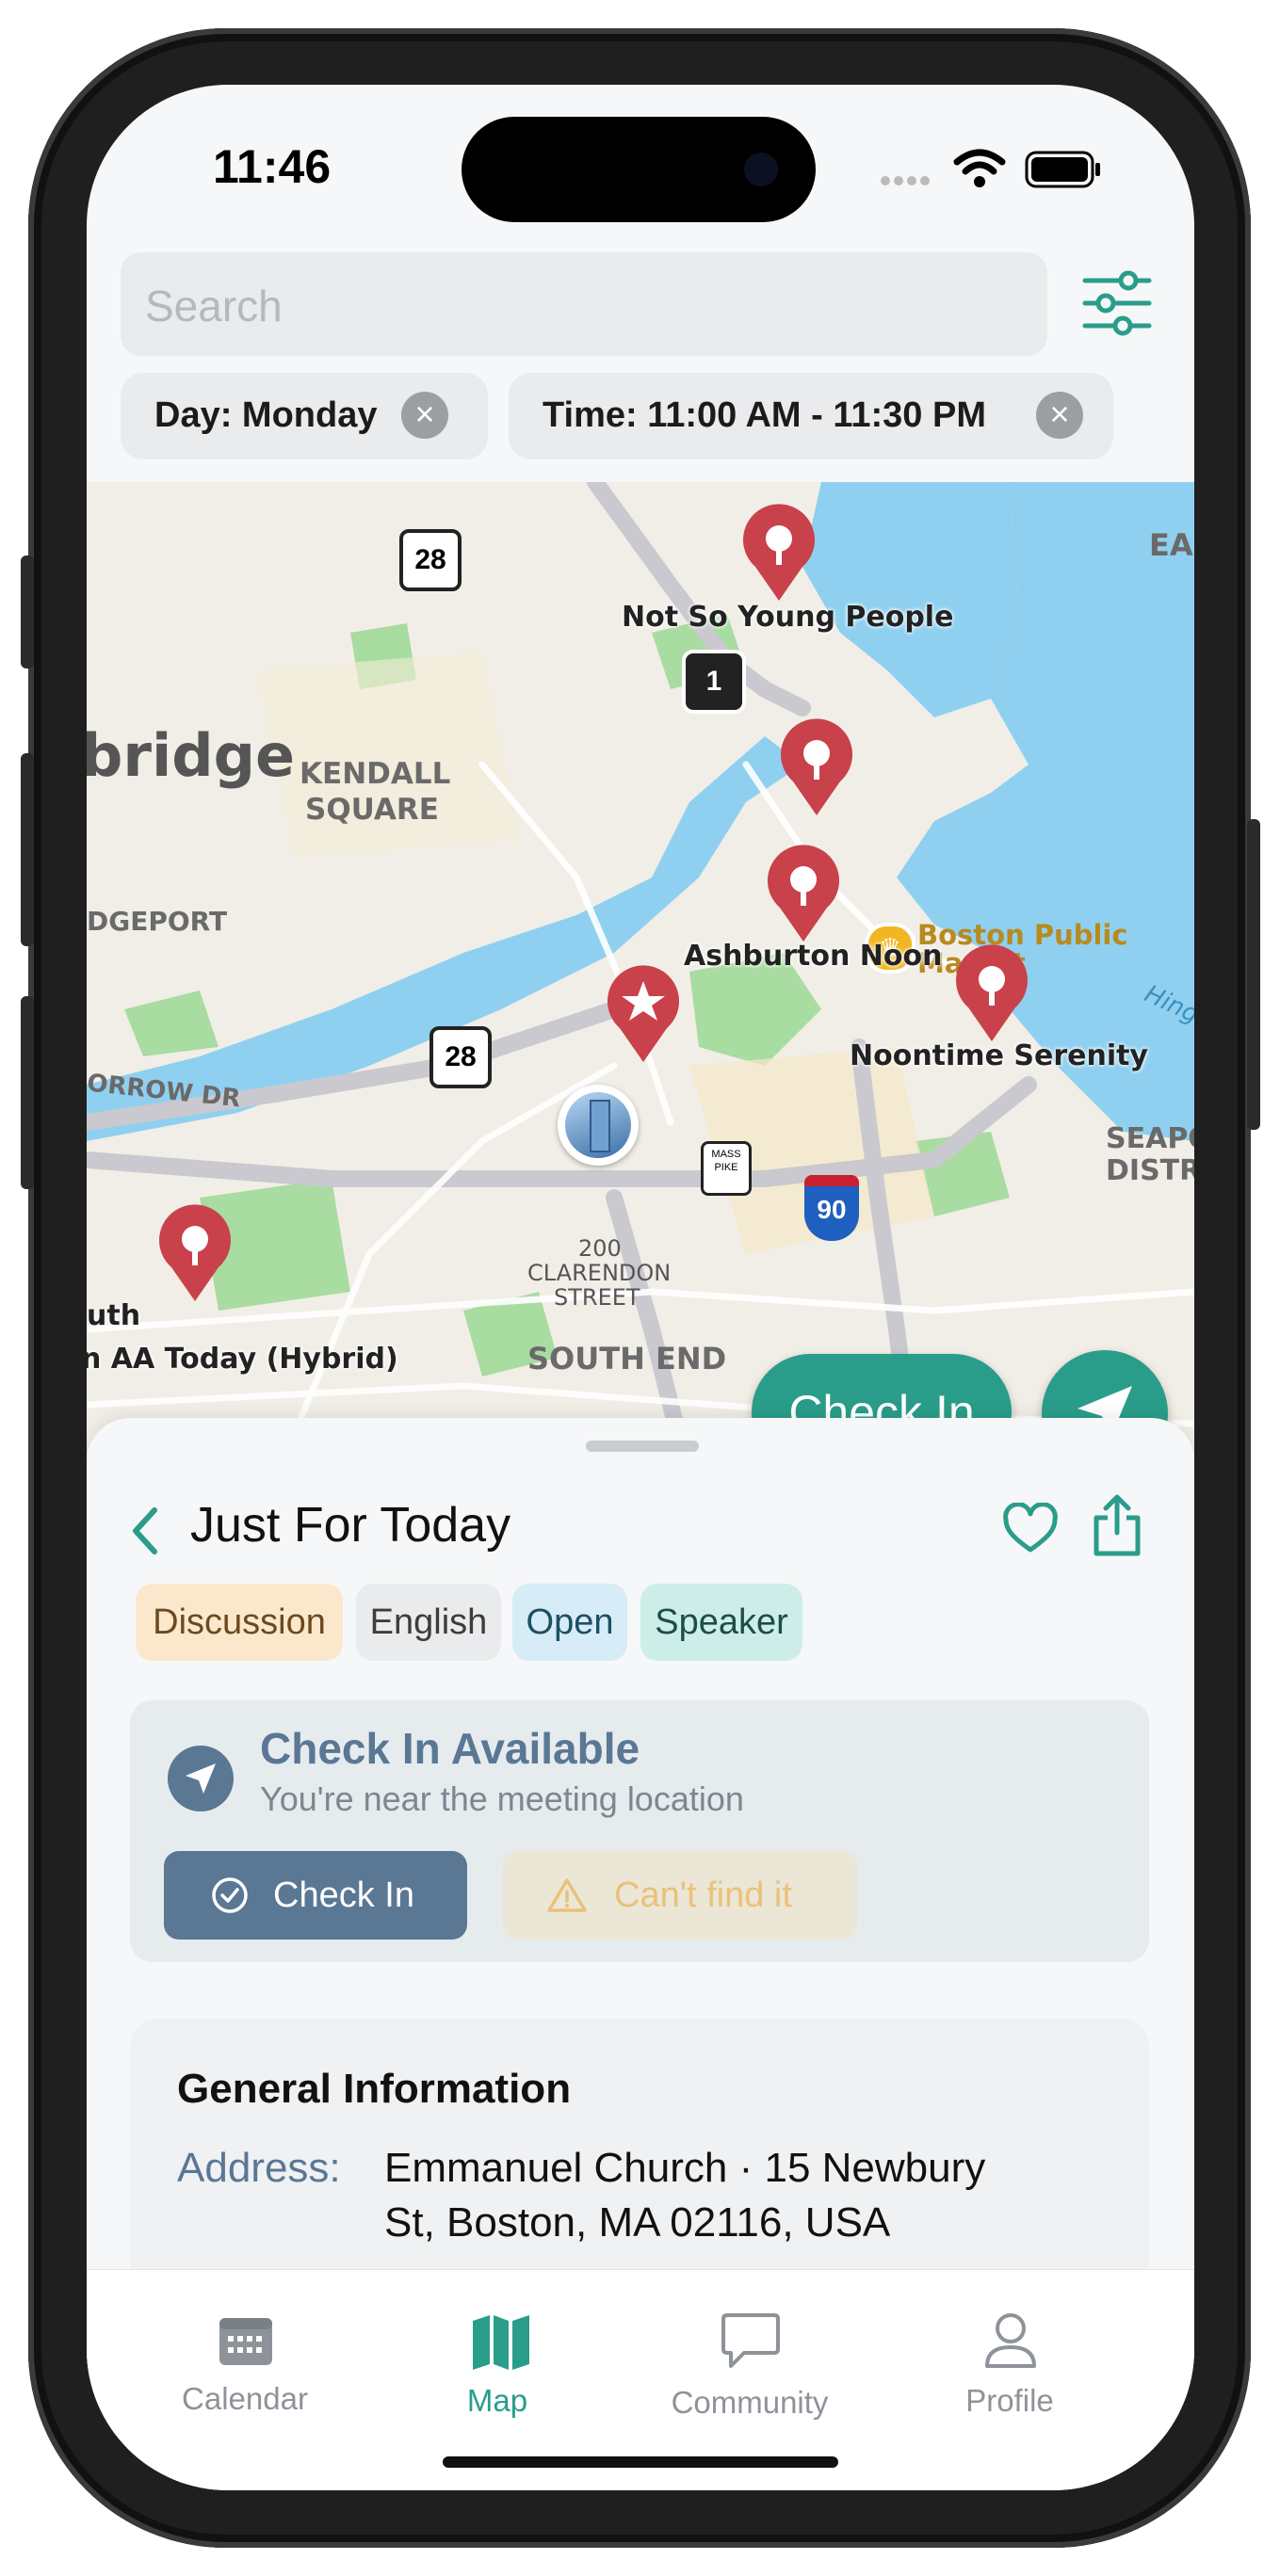 This screenshot has height=2576, width=1280. What do you see at coordinates (351, 1525) in the screenshot?
I see `meeting-title: Just For Today` at bounding box center [351, 1525].